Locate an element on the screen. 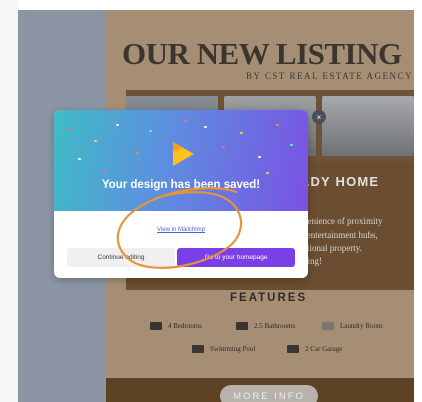 Image resolution: width=422 pixels, height=402 pixels. feature-item: Laundry Room is located at coordinates (352, 326).